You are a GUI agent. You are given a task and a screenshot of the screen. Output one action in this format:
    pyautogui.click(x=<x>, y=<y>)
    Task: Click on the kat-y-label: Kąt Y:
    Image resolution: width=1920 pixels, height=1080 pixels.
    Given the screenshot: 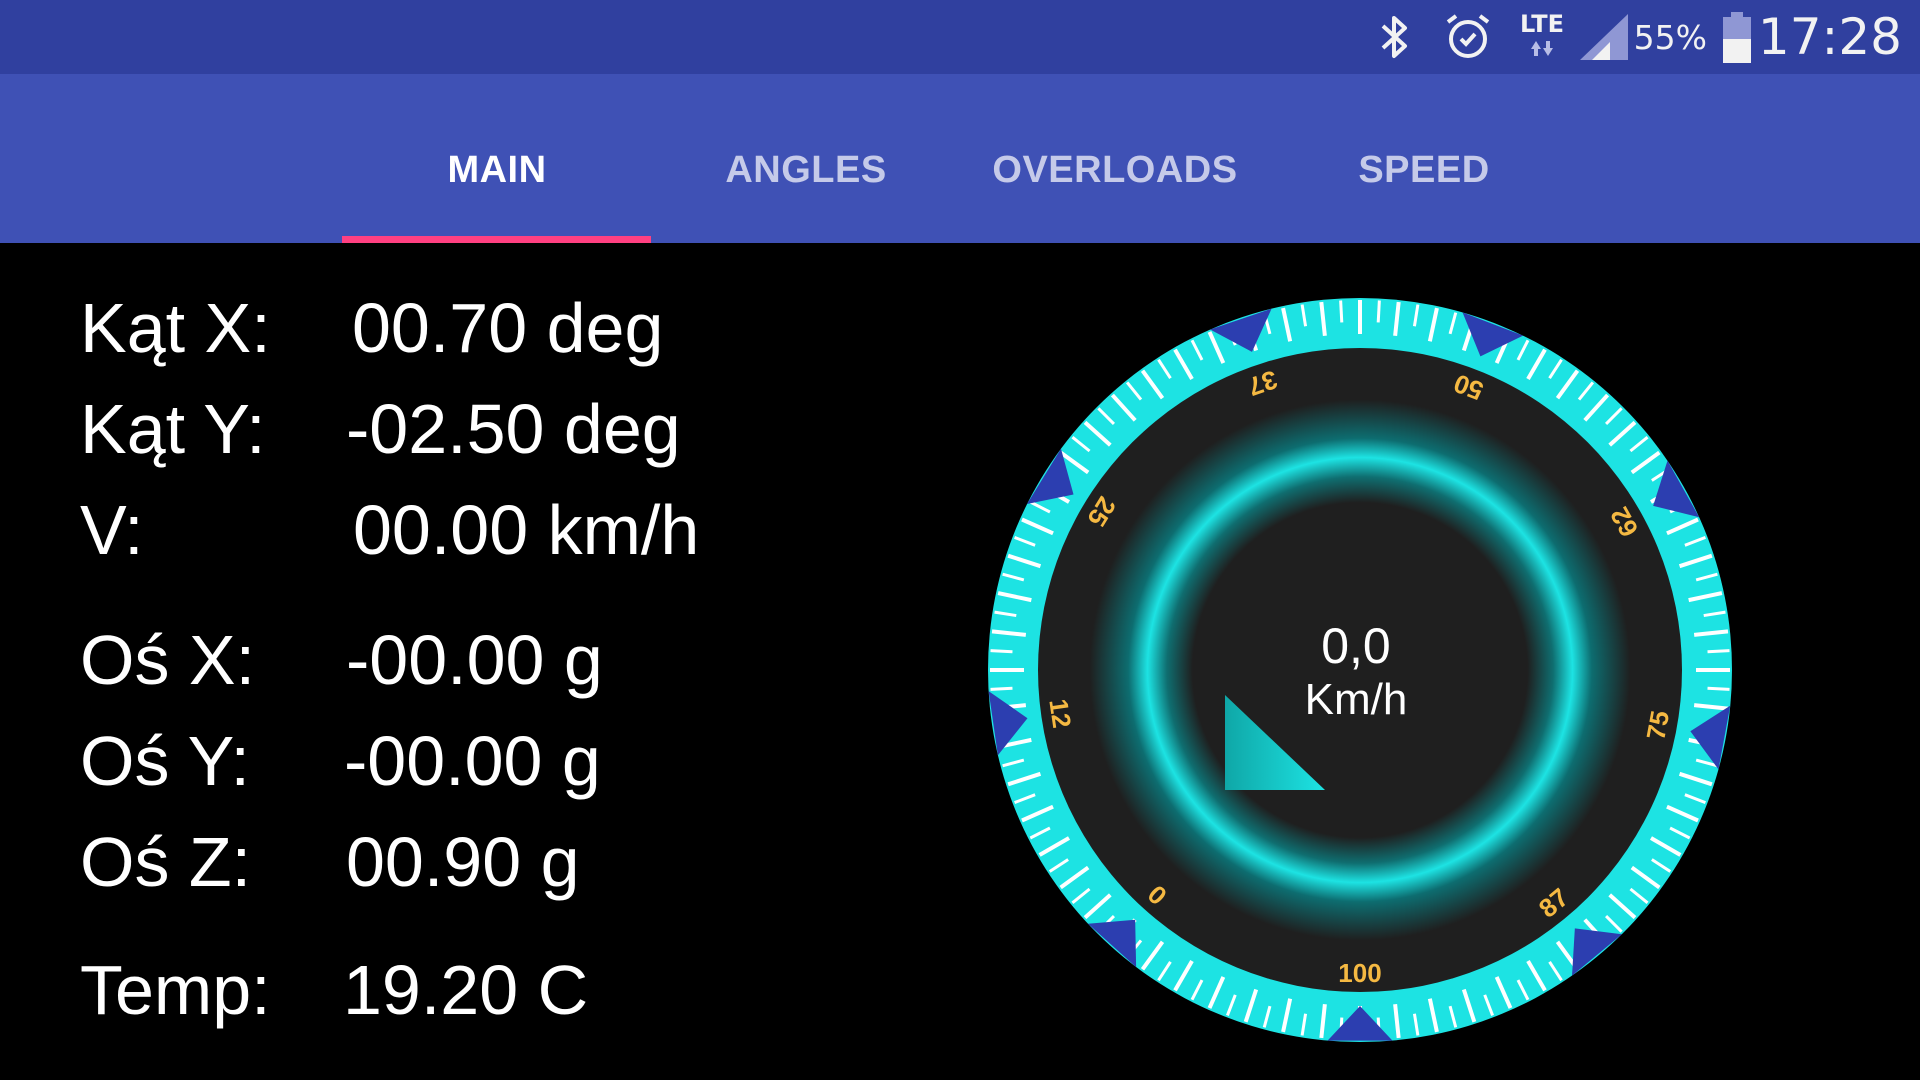 What is the action you would take?
    pyautogui.click(x=173, y=429)
    